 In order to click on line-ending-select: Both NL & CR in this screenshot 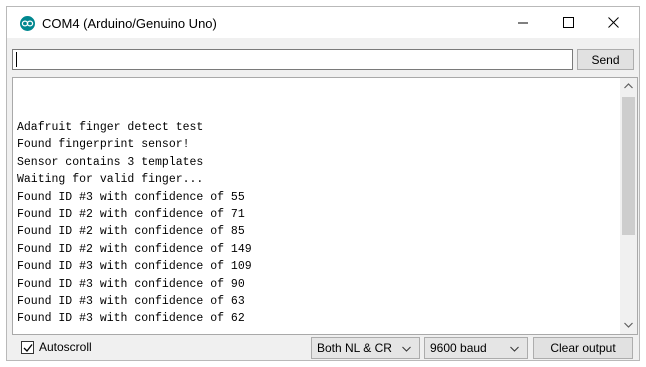, I will do `click(365, 348)`.